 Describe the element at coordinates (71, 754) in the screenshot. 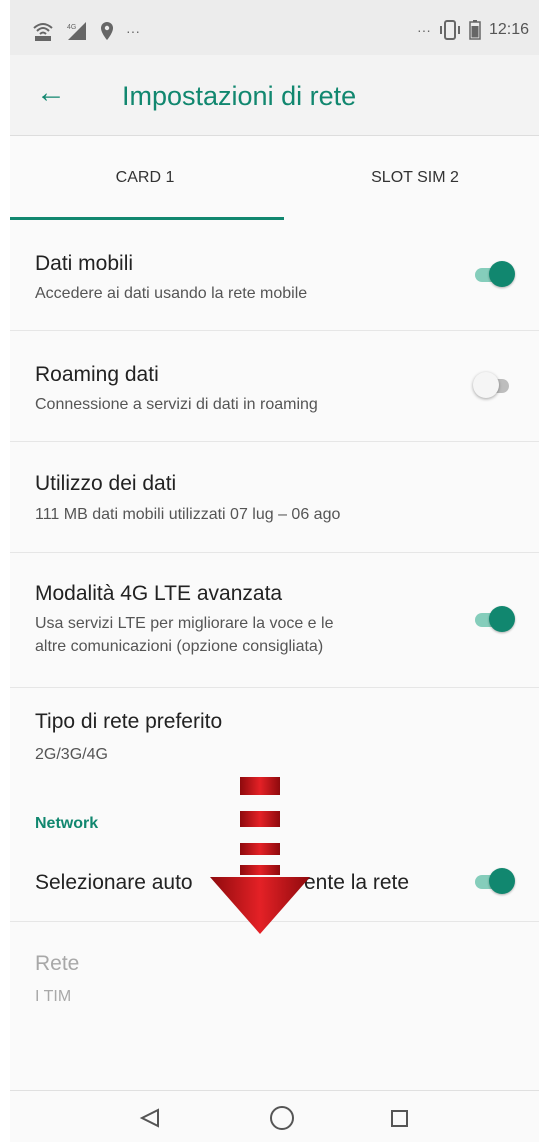

I see `setting-subtitle: 2G/3G/4G` at that location.